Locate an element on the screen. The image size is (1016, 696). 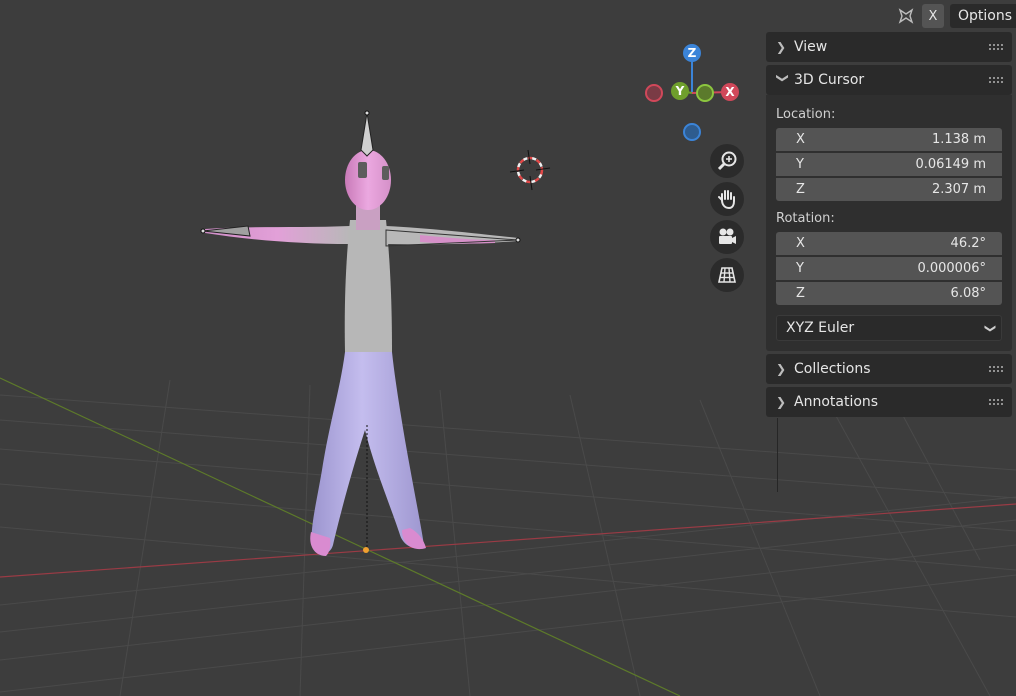
location-fields: X 1.138 m Y 0.06149 m Z 2.307 m is located at coordinates (889, 164).